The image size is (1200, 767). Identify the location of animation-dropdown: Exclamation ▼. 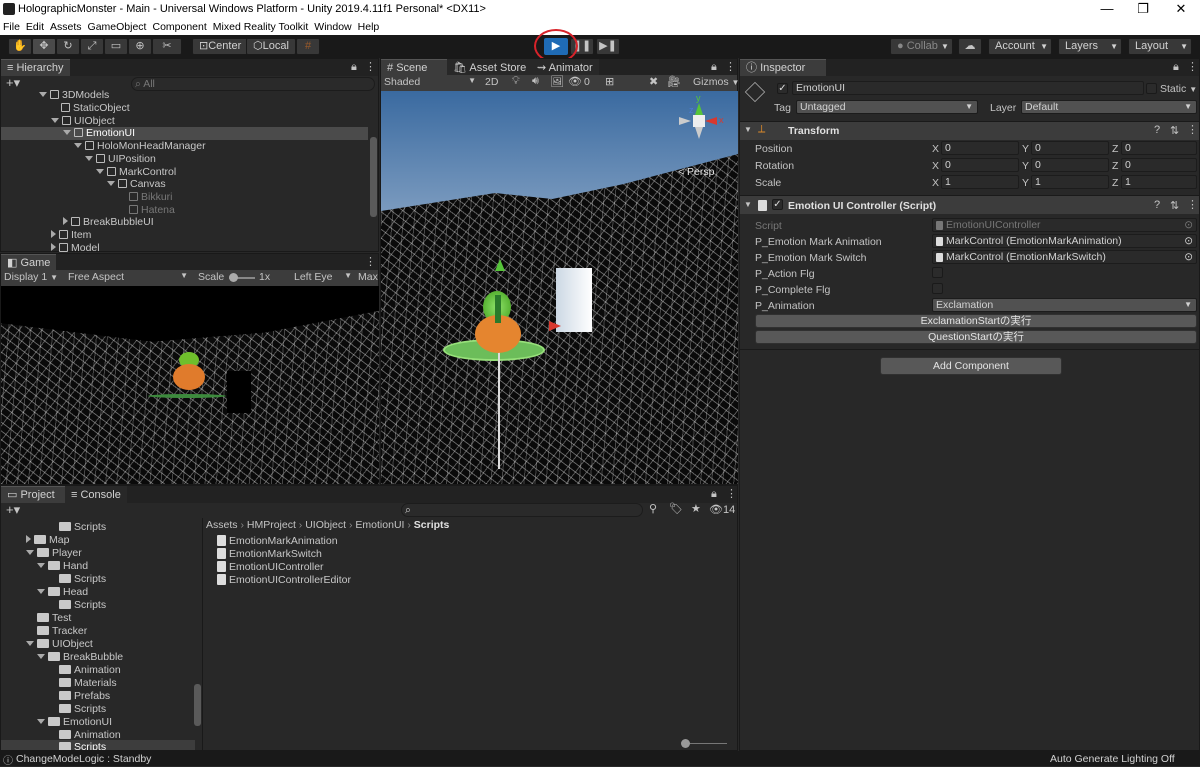
(1064, 305).